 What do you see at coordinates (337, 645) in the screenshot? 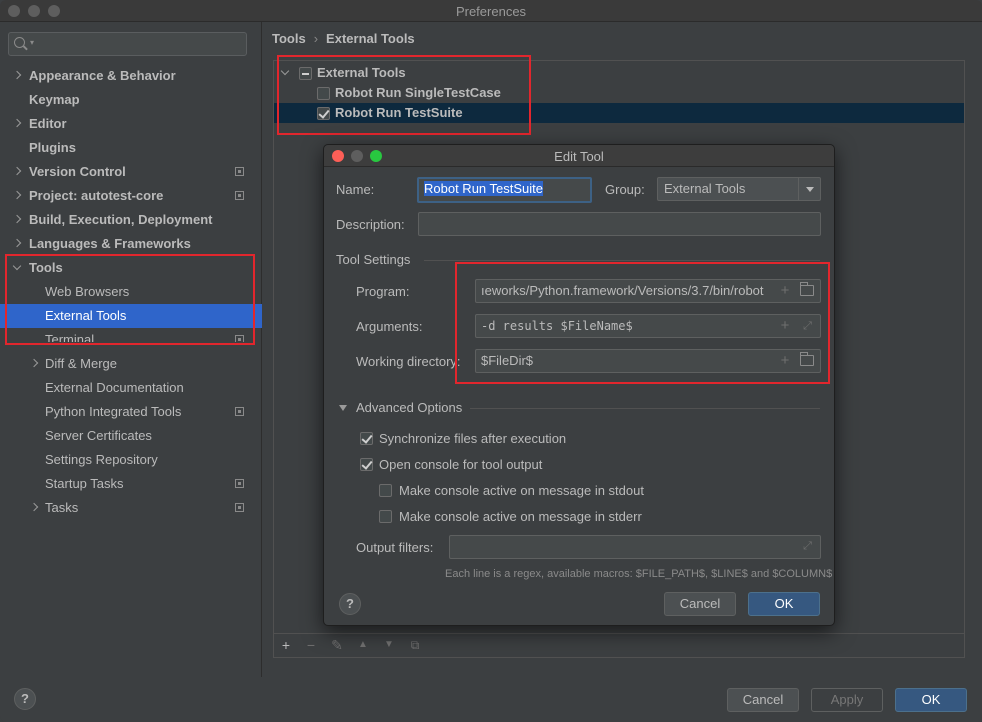
I see `edit-icon: ✎` at bounding box center [337, 645].